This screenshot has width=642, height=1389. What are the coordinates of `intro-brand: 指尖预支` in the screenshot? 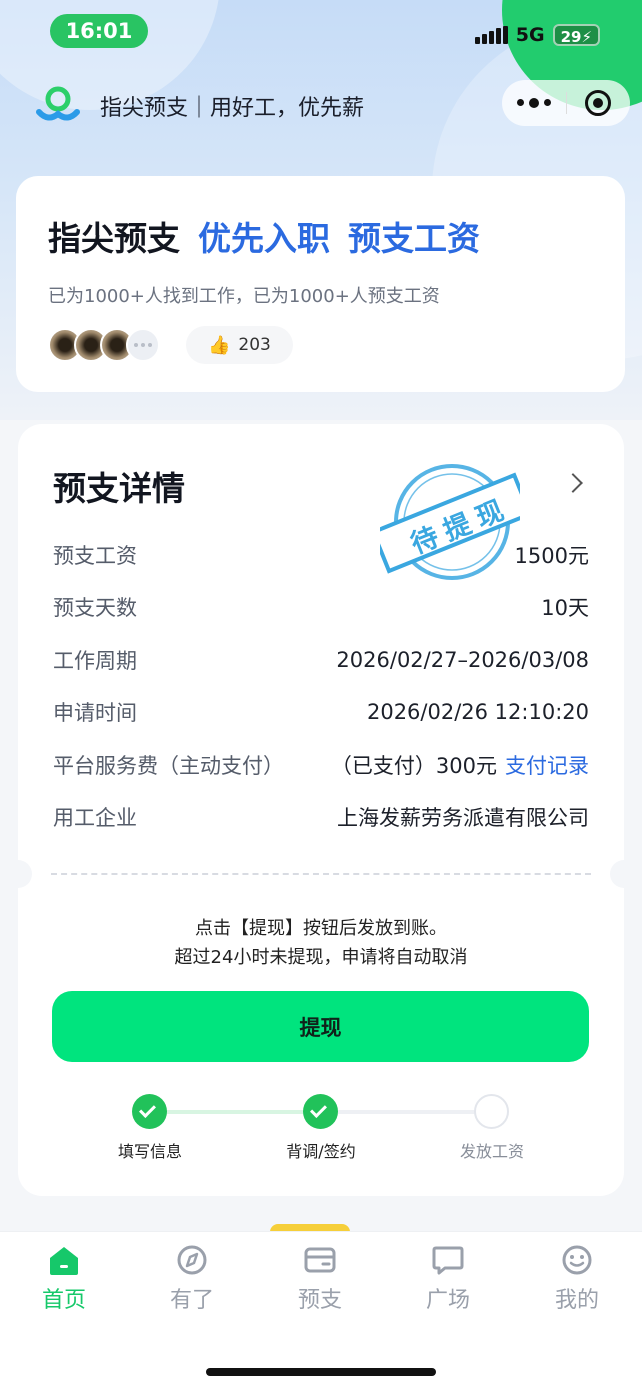 It's located at (114, 238).